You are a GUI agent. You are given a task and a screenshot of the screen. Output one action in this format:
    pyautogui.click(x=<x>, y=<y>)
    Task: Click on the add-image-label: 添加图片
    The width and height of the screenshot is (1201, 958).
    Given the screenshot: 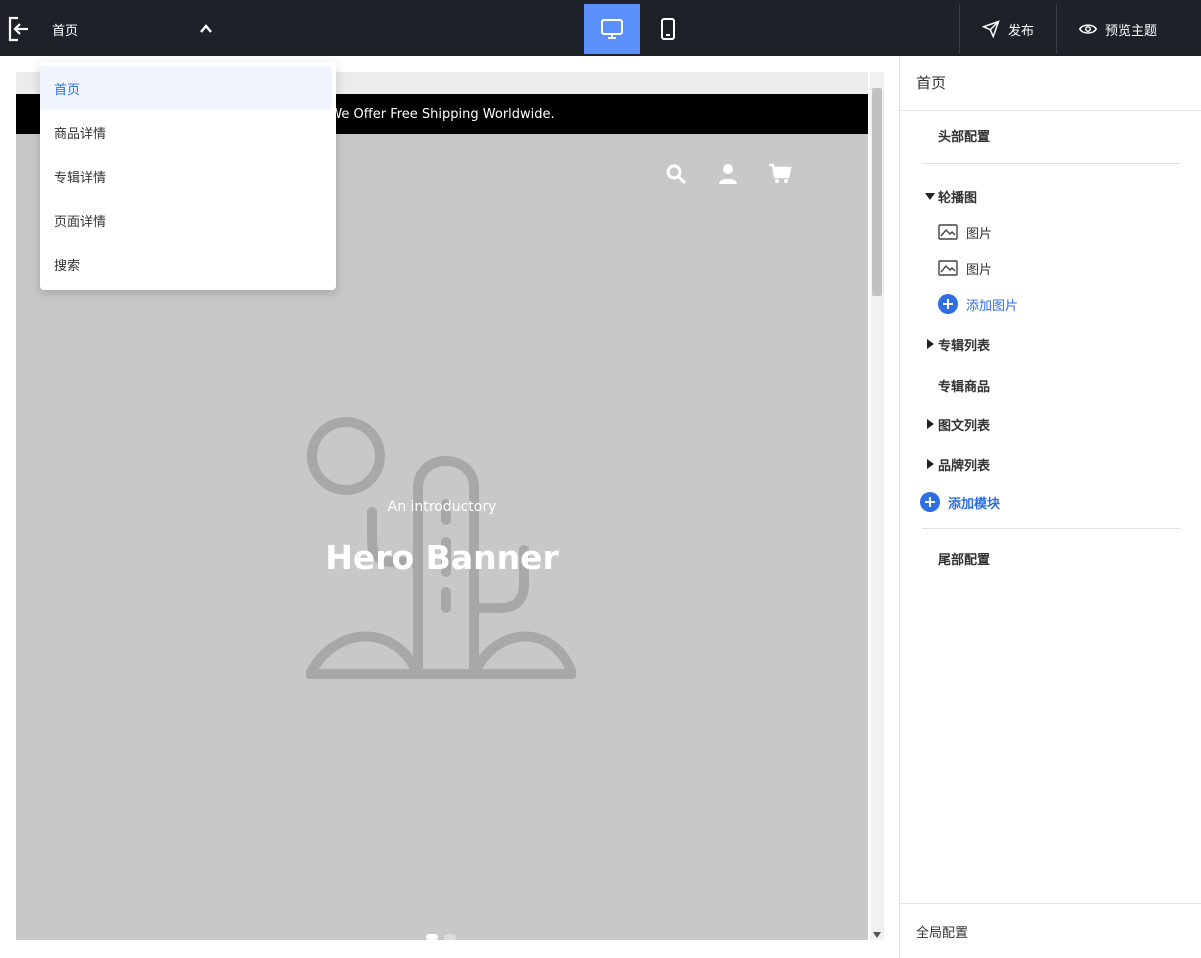 What is the action you would take?
    pyautogui.click(x=992, y=306)
    